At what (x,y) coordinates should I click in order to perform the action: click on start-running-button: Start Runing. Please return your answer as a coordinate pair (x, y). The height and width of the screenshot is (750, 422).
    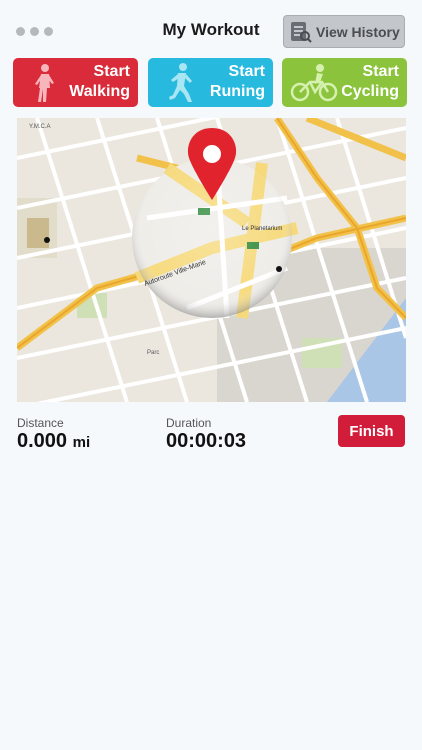
    Looking at the image, I should click on (210, 82).